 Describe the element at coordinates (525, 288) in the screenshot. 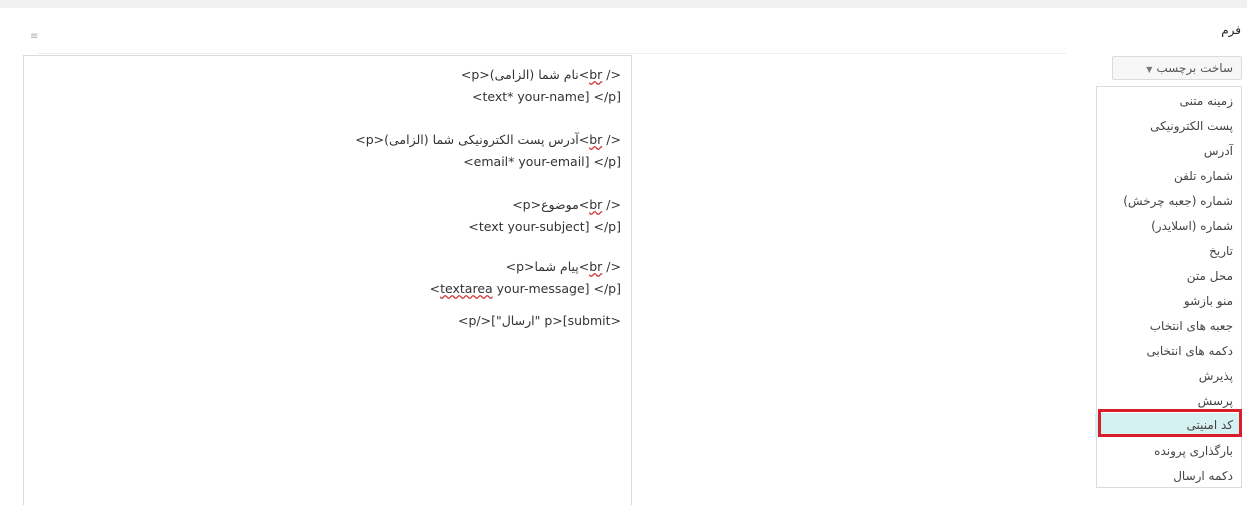

I see `code-line: <textarea your-message] </p]` at that location.